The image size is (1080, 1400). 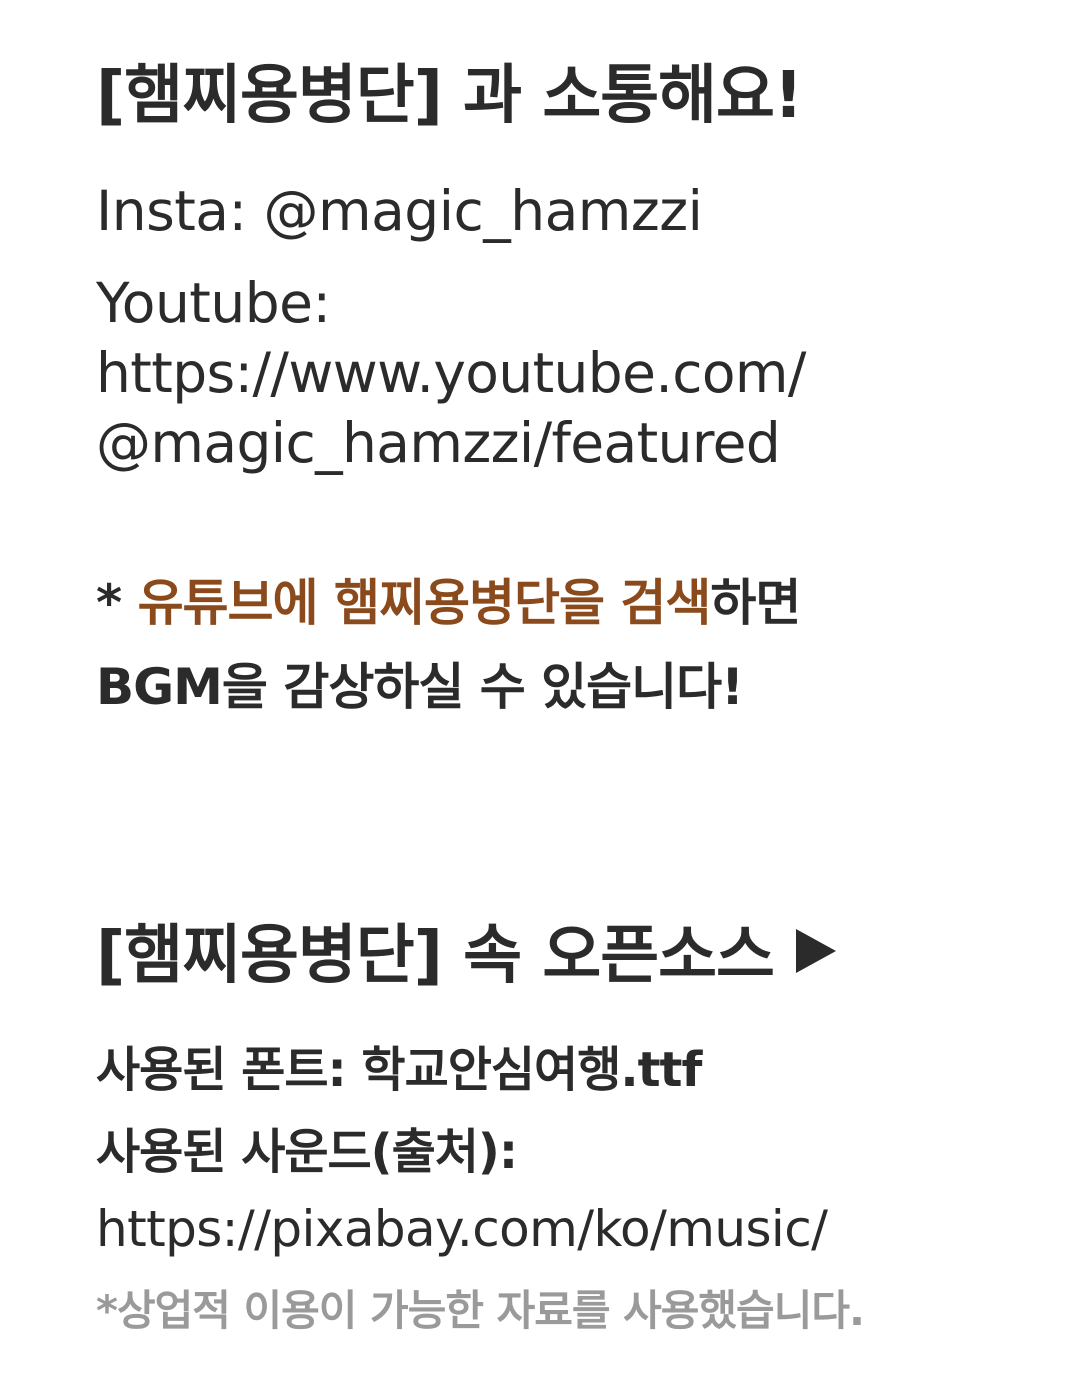 I want to click on instagram-handle: Insta: @magic_hamzzi, so click(x=399, y=211).